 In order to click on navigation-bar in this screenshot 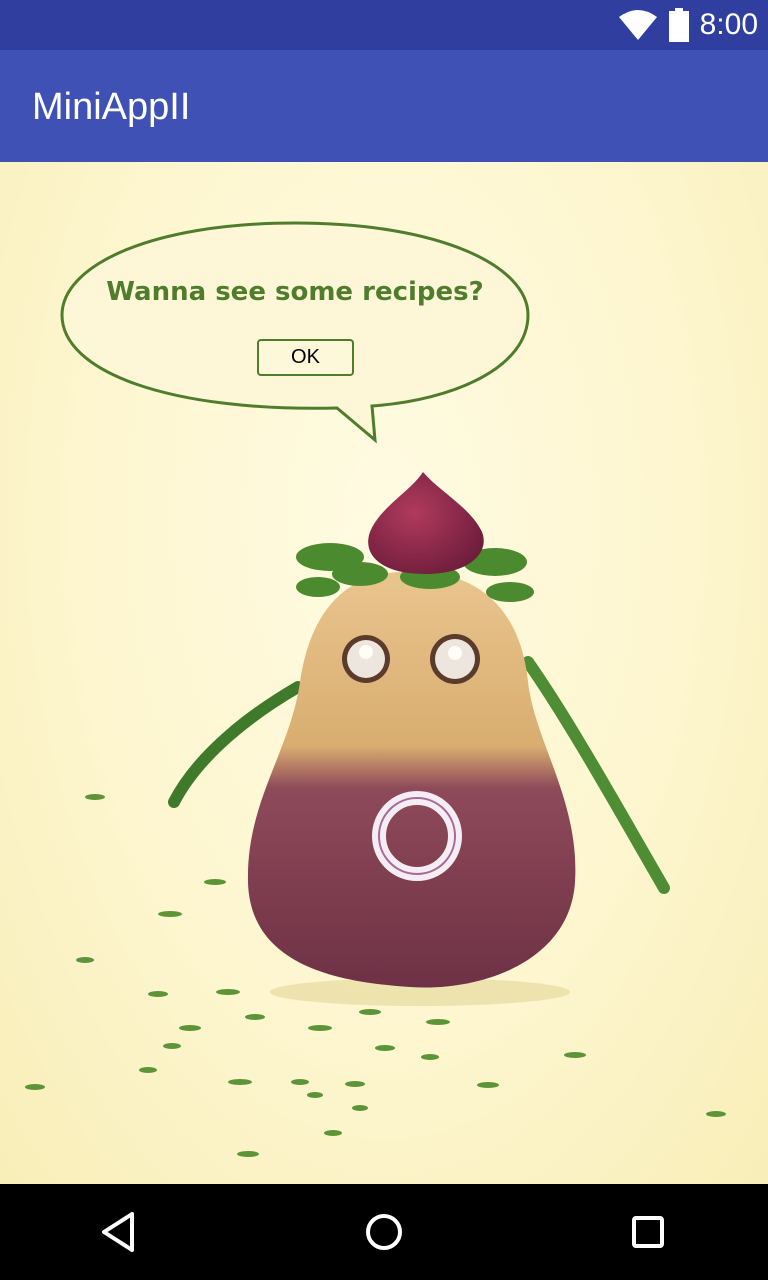, I will do `click(384, 1232)`.